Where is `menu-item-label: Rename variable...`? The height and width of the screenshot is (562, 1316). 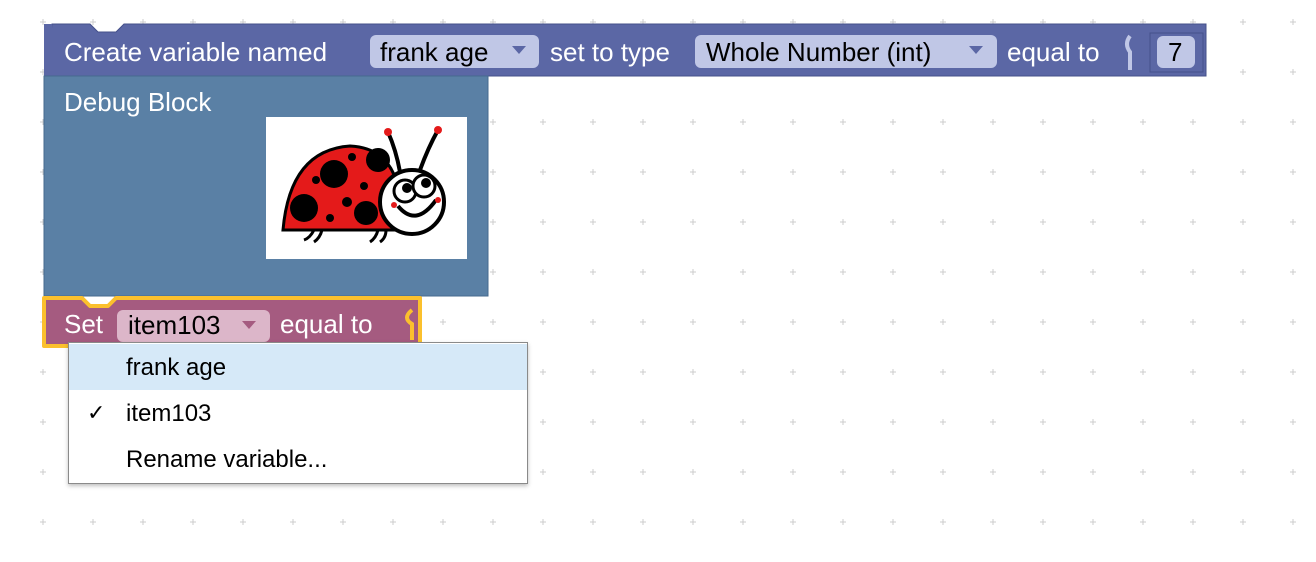 menu-item-label: Rename variable... is located at coordinates (227, 459).